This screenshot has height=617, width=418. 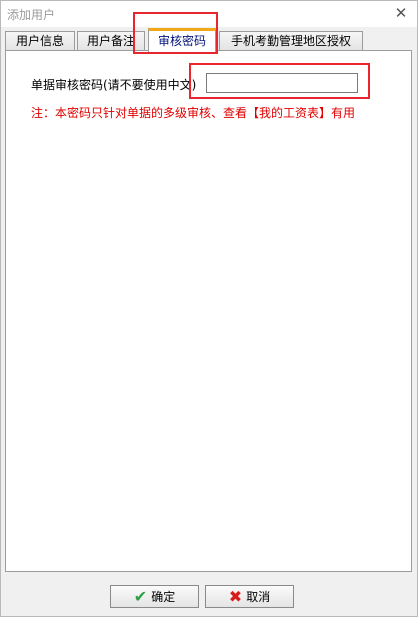 I want to click on ok-button: ✔ 确定, so click(x=154, y=596).